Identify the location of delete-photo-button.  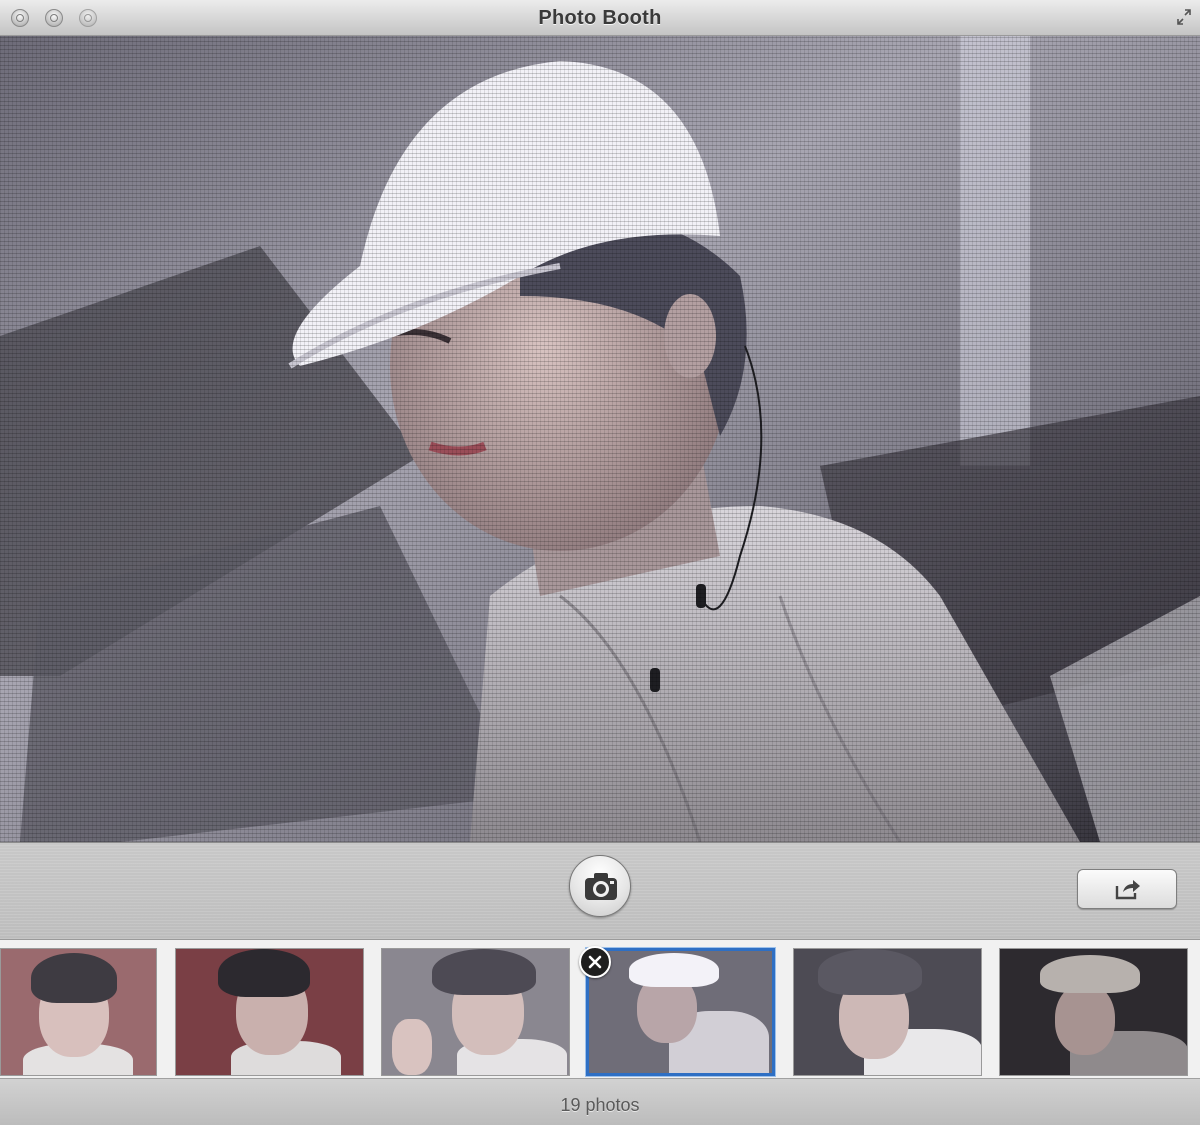
(595, 962).